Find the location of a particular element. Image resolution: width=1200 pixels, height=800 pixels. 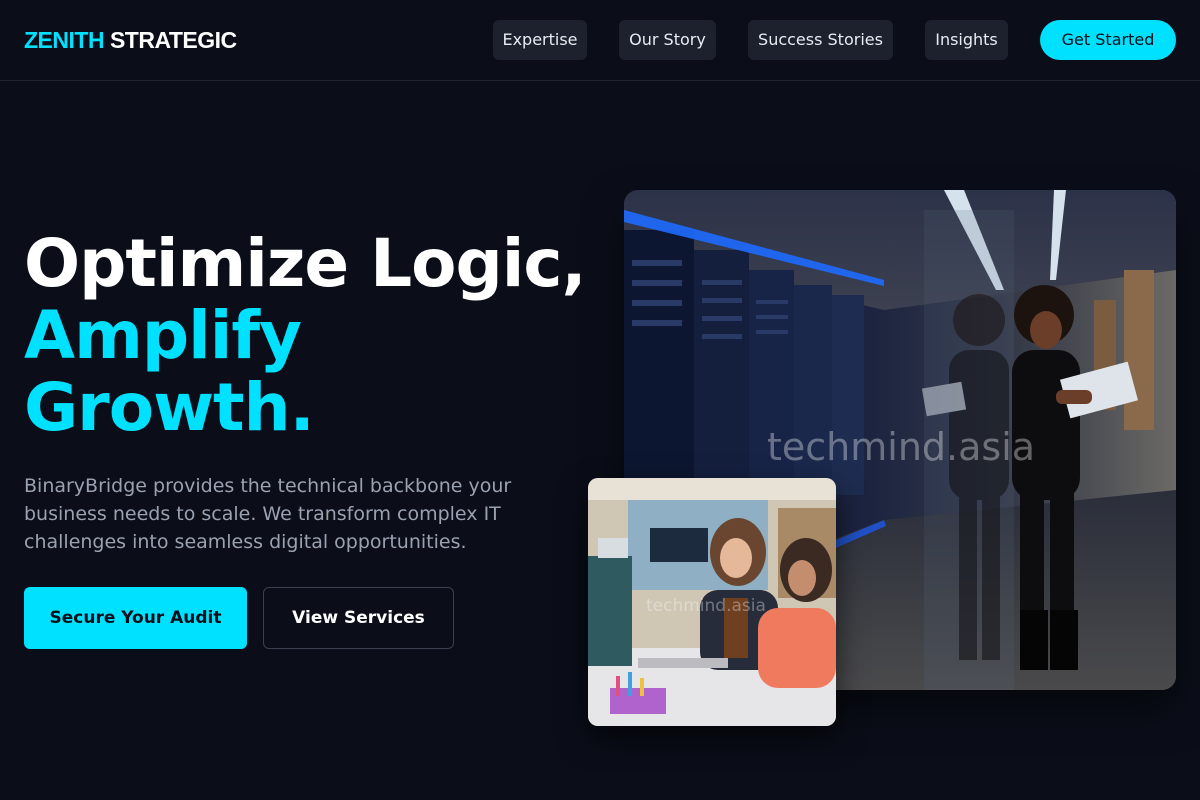

hero-headline: Optimize Logic, Amplify Growth. is located at coordinates (305, 335).